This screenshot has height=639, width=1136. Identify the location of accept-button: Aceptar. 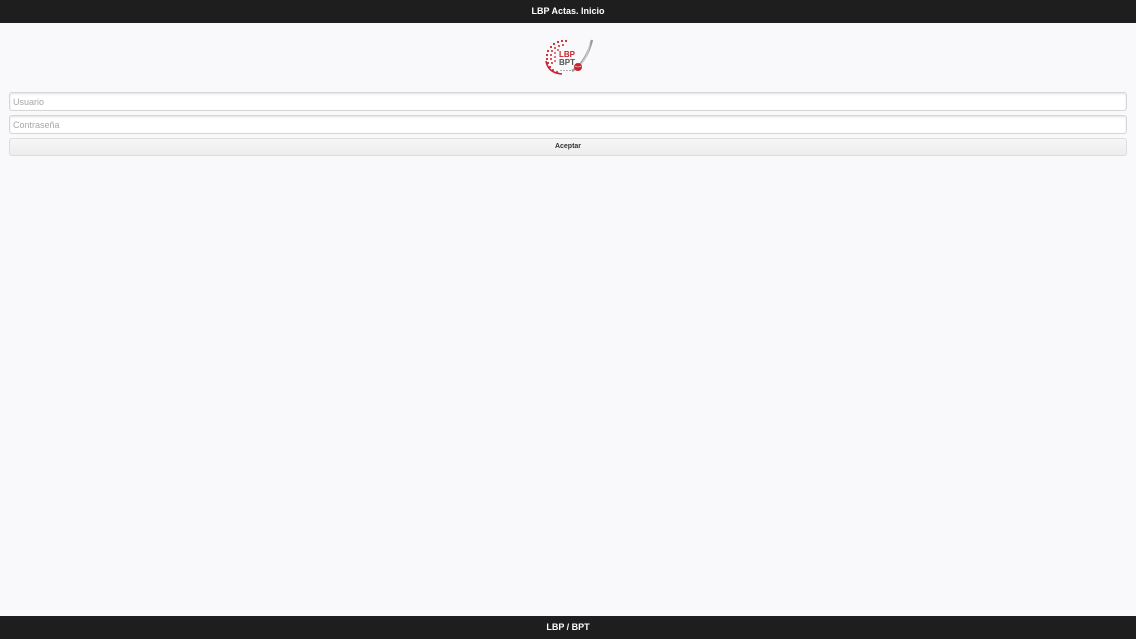
(568, 147).